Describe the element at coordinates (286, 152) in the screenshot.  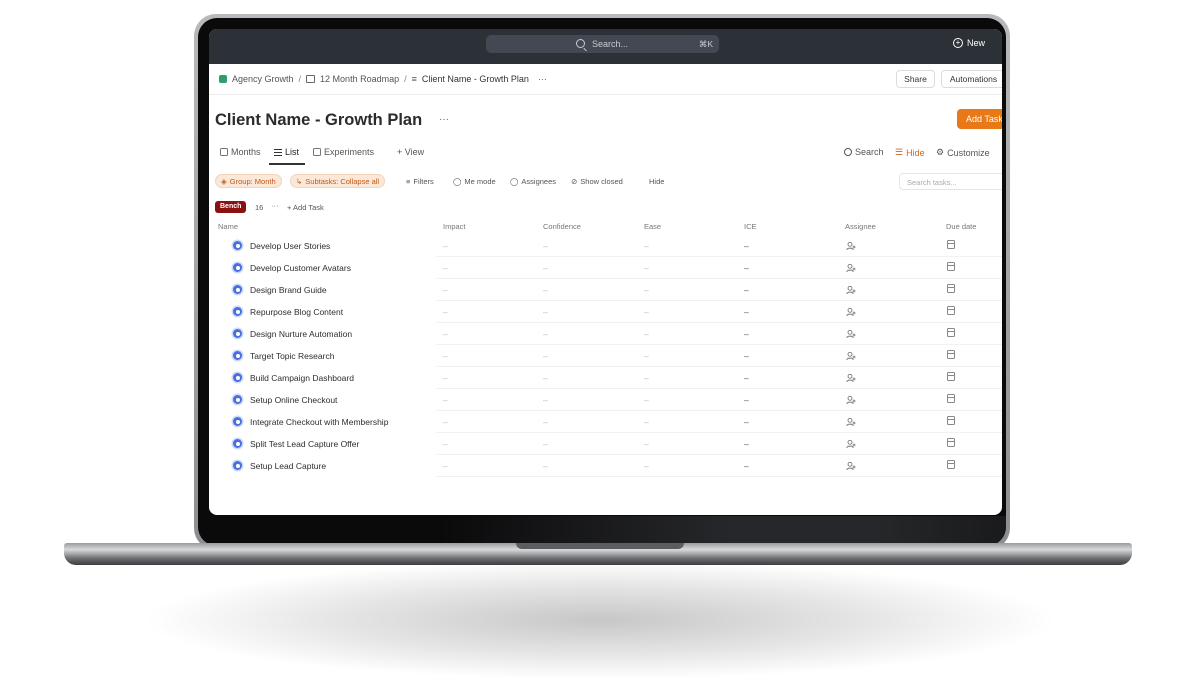
I see `tab-list: List` at that location.